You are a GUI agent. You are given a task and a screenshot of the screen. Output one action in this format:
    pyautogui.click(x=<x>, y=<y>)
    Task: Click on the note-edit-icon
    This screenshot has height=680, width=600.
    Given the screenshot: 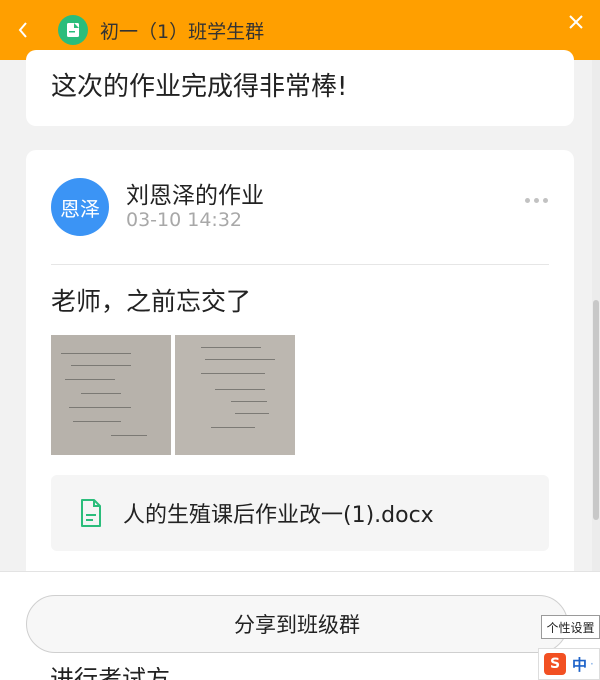 What is the action you would take?
    pyautogui.click(x=73, y=30)
    